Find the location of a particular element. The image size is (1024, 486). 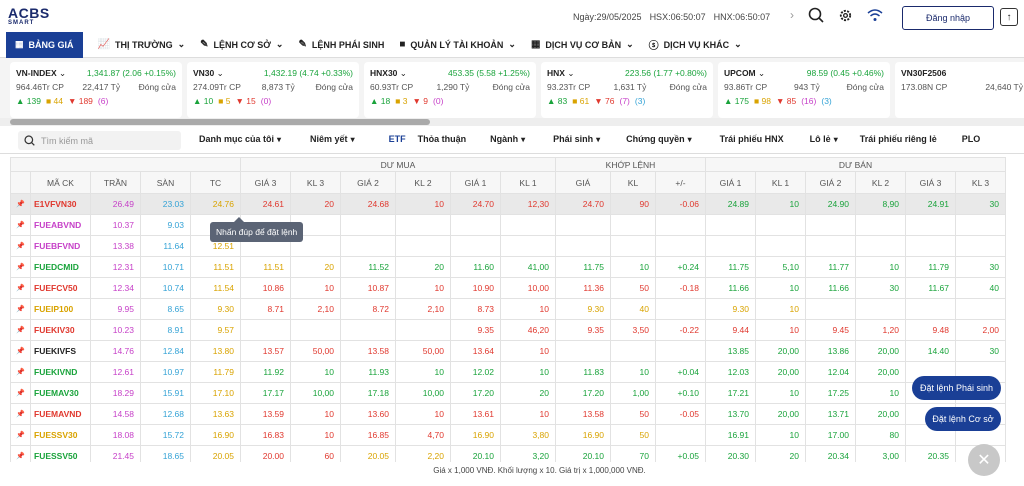

nav-lenh-co-so: ✎ LỆNH CƠ SỞ ⌄ is located at coordinates (241, 44).